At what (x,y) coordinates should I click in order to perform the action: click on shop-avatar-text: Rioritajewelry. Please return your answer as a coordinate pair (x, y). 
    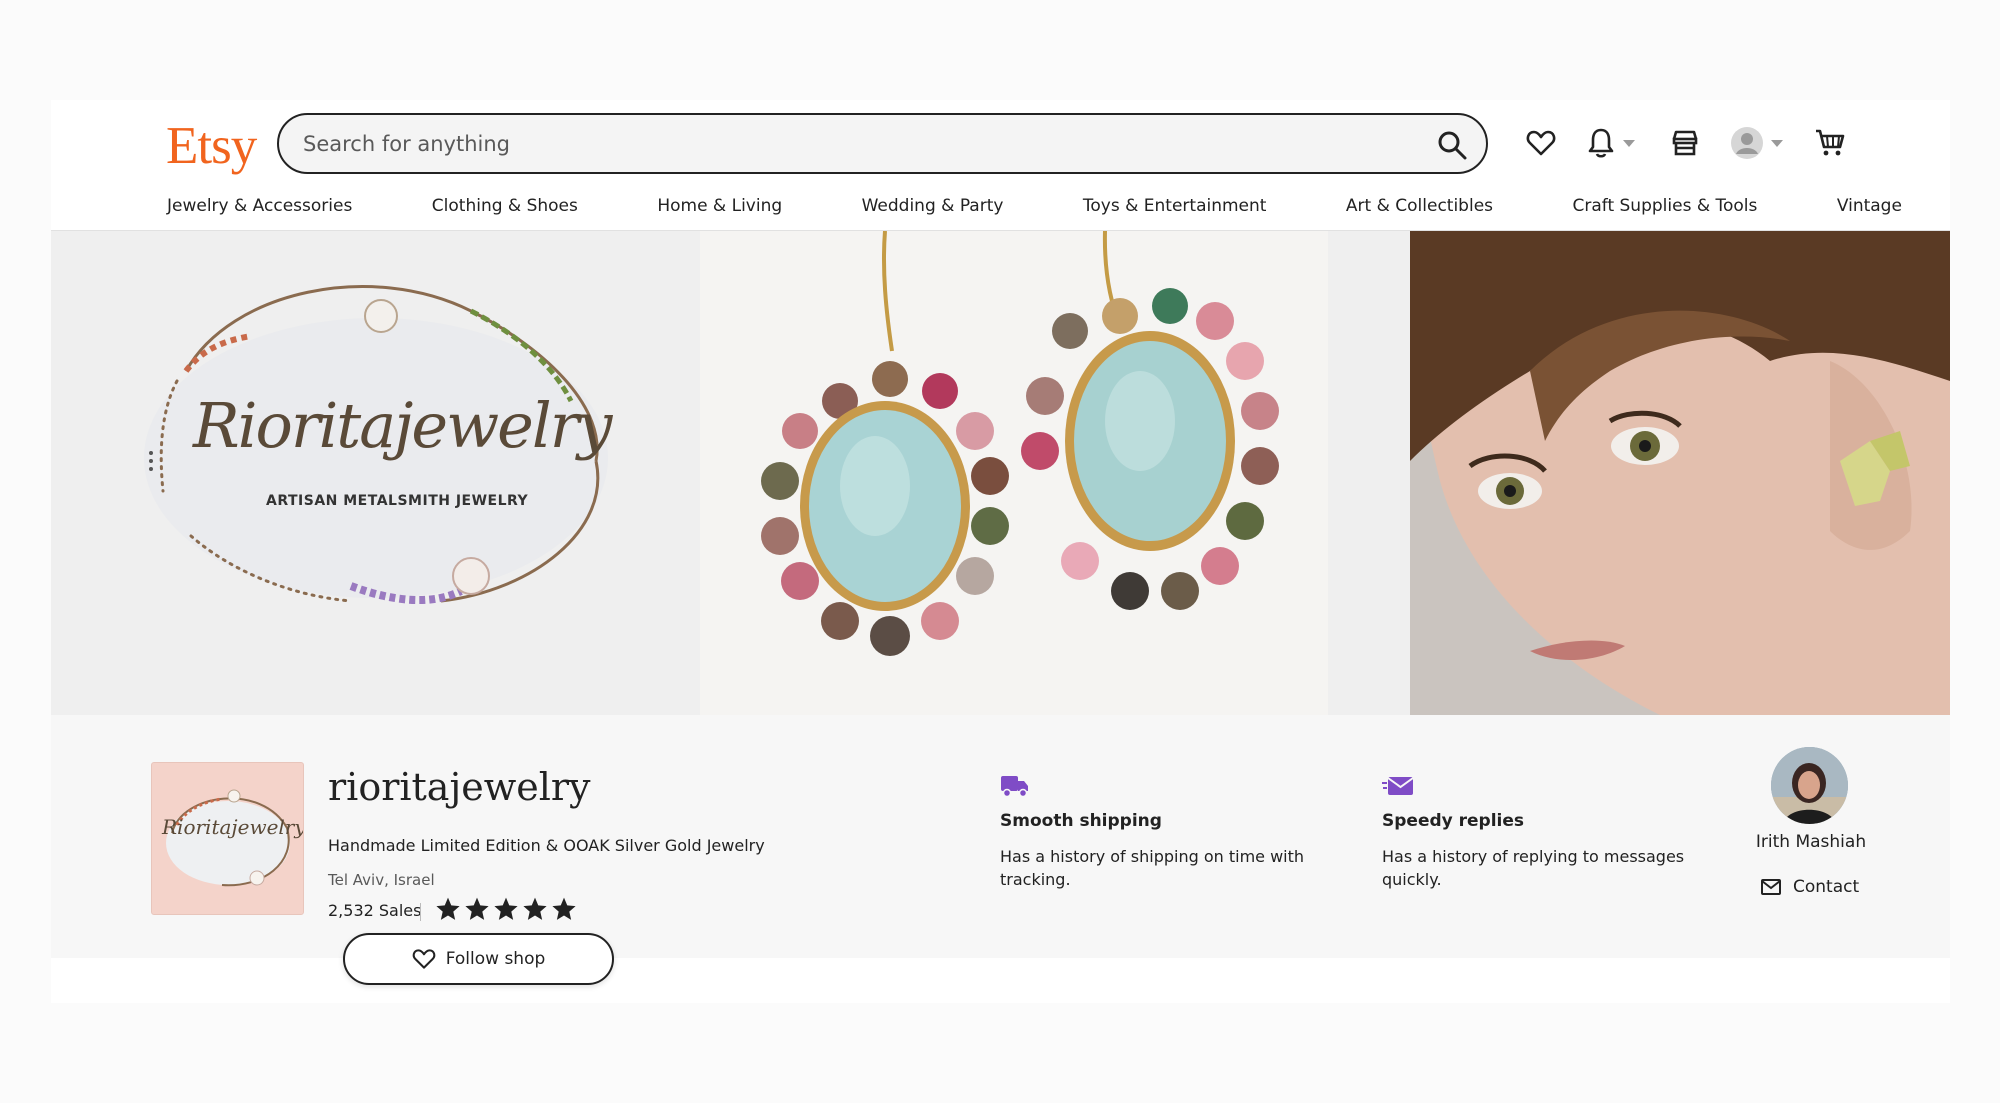
    Looking at the image, I should click on (233, 827).